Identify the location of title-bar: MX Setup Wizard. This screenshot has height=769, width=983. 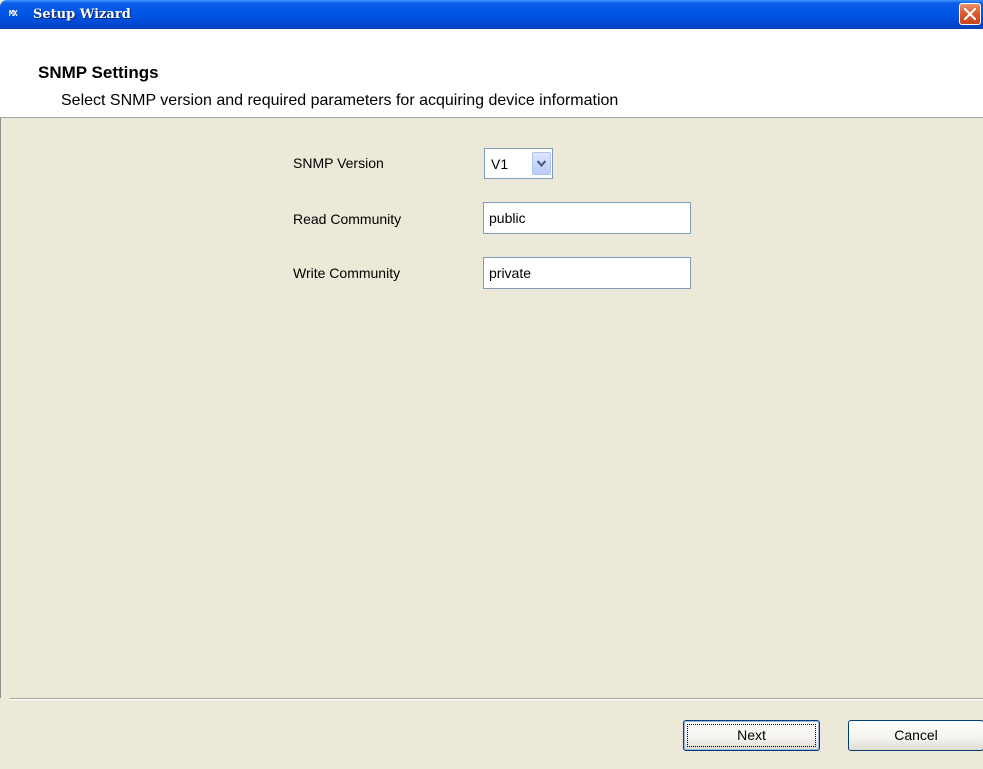
(491, 14).